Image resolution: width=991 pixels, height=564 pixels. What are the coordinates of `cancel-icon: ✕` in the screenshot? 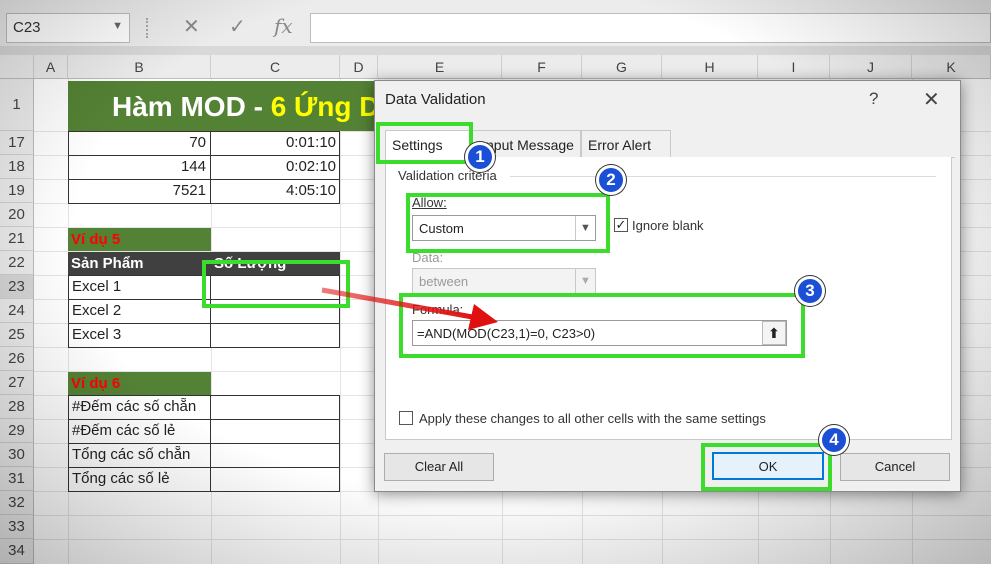 It's located at (191, 26).